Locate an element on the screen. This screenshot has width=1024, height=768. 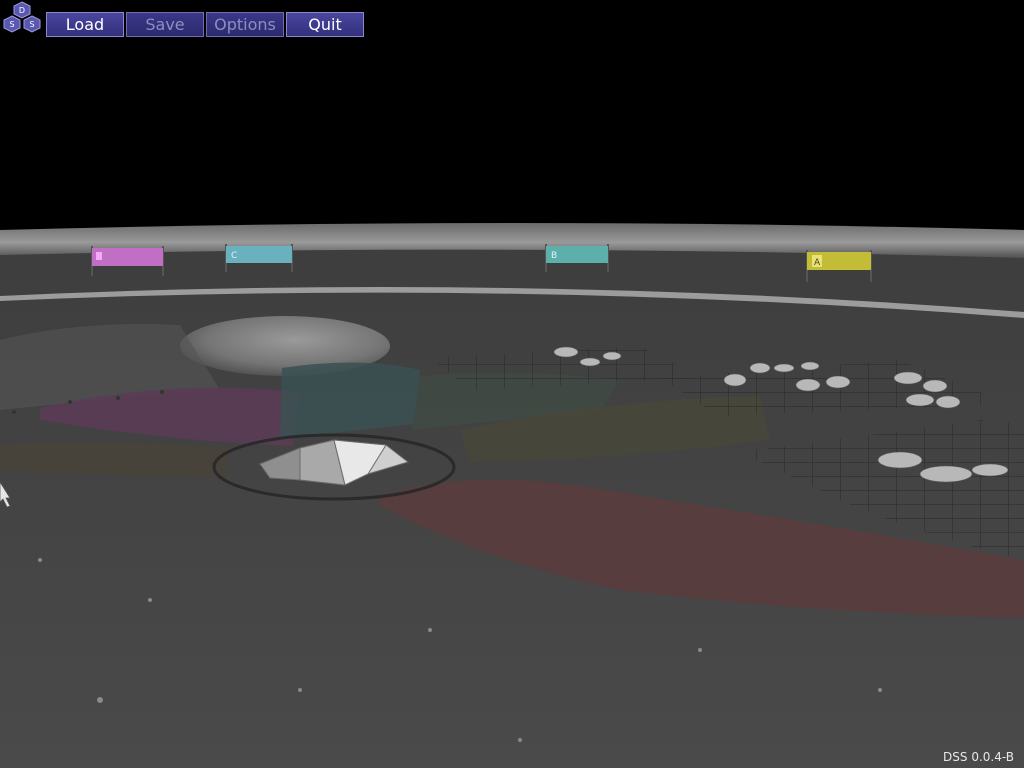
save-button: Save is located at coordinates (165, 24).